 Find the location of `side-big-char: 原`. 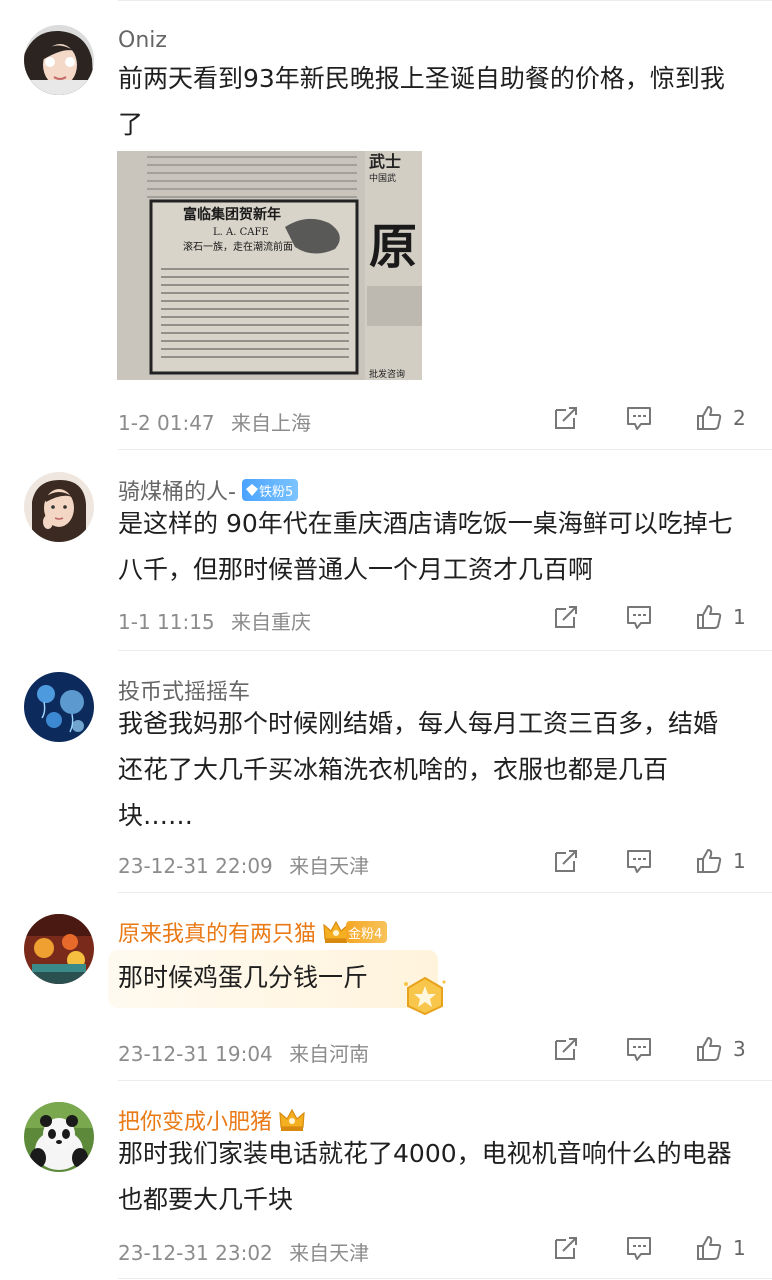

side-big-char: 原 is located at coordinates (393, 247).